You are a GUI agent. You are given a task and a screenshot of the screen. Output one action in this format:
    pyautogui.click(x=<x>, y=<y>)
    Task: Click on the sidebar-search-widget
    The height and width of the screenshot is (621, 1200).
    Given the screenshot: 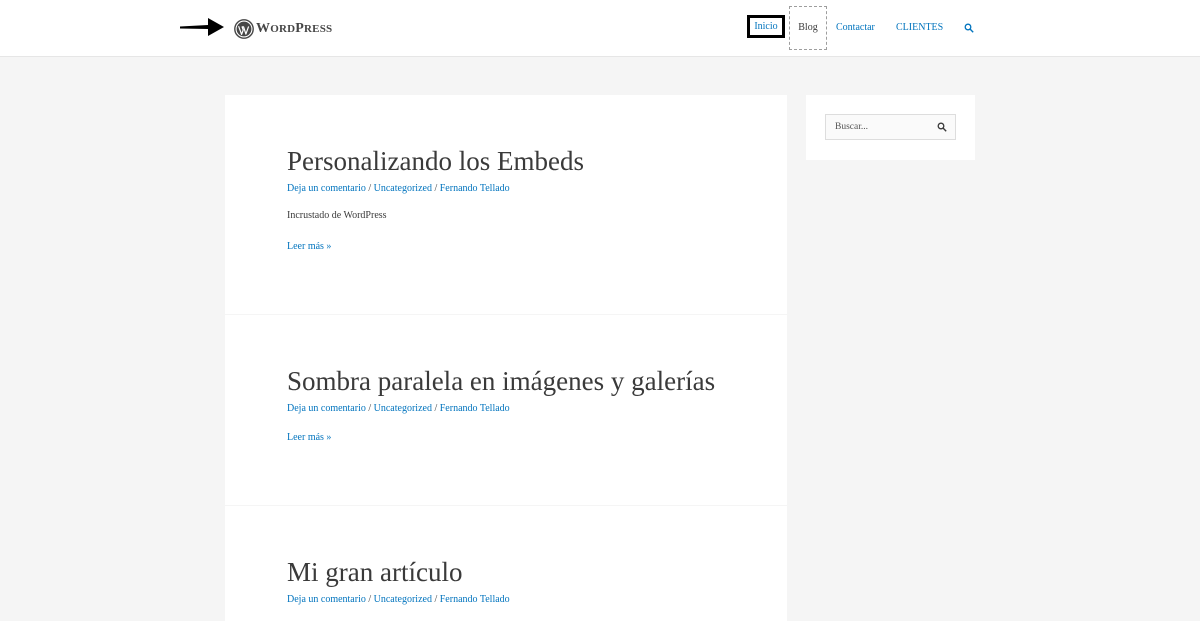 What is the action you would take?
    pyautogui.click(x=890, y=127)
    